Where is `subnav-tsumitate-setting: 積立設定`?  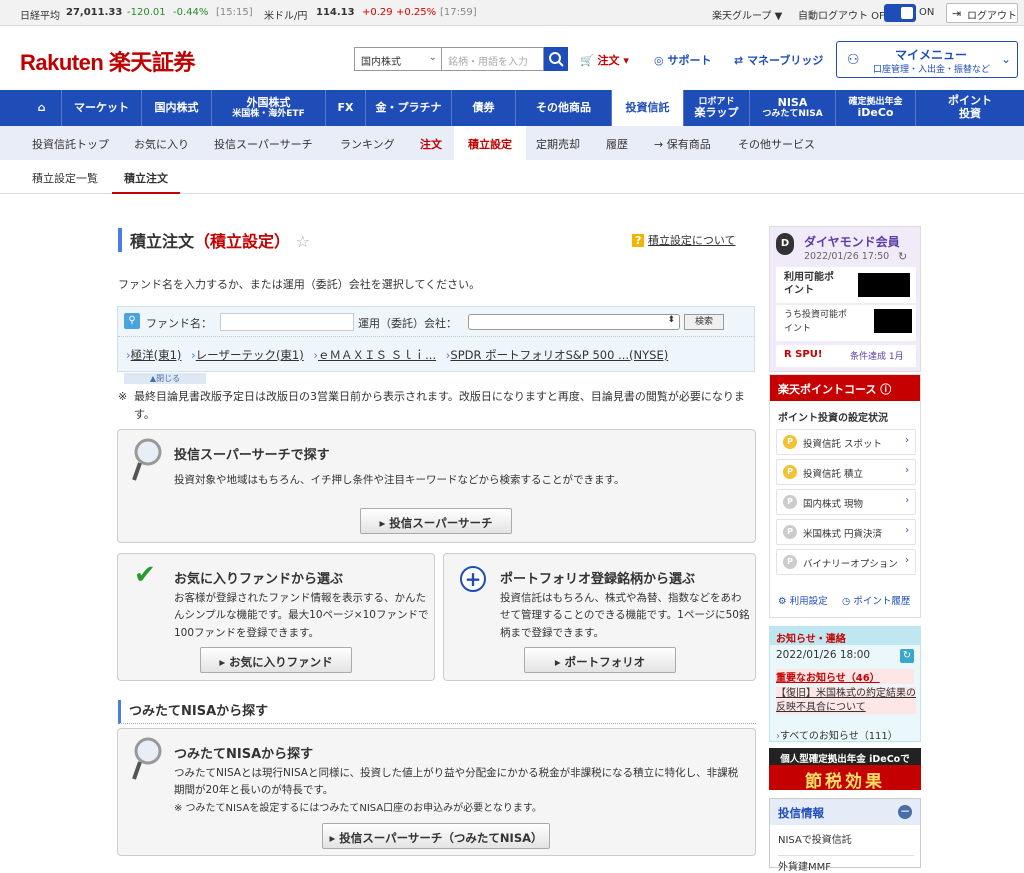
subnav-tsumitate-setting: 積立設定 is located at coordinates (490, 143).